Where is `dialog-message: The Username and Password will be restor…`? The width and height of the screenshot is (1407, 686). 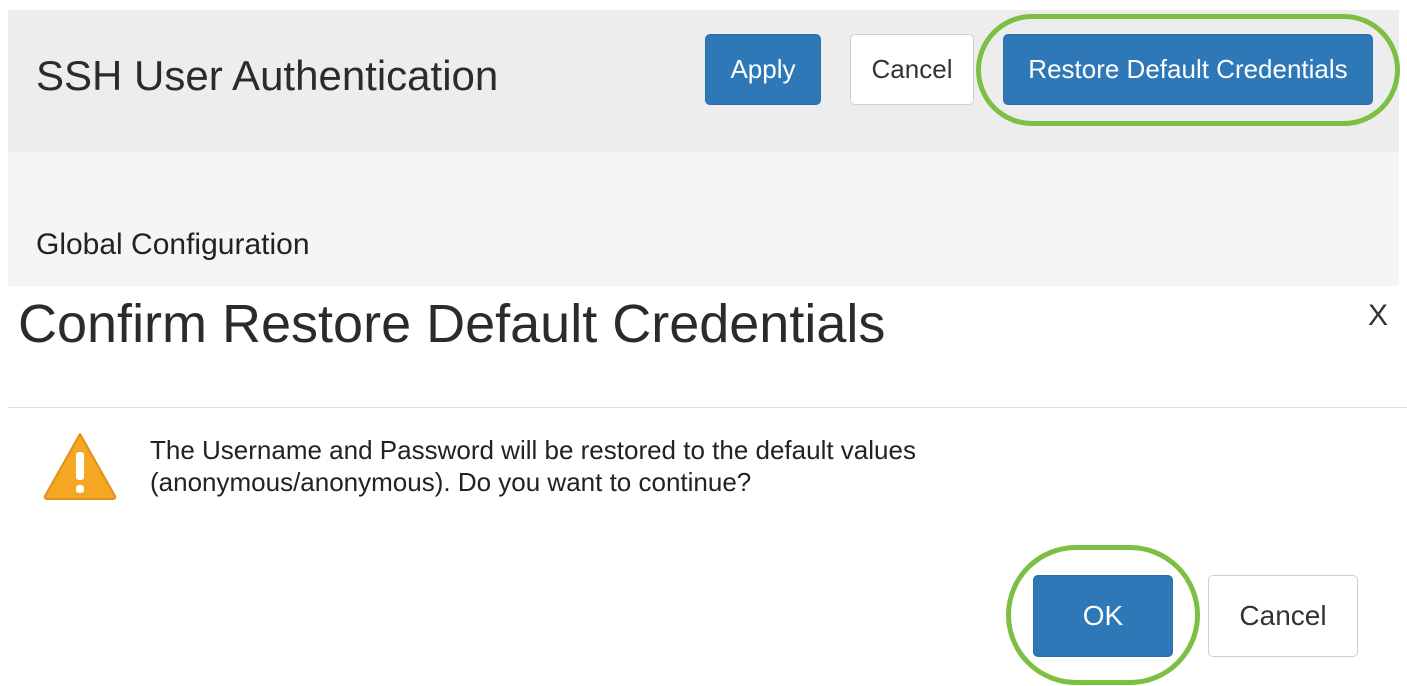 dialog-message: The Username and Password will be restor… is located at coordinates (700, 466).